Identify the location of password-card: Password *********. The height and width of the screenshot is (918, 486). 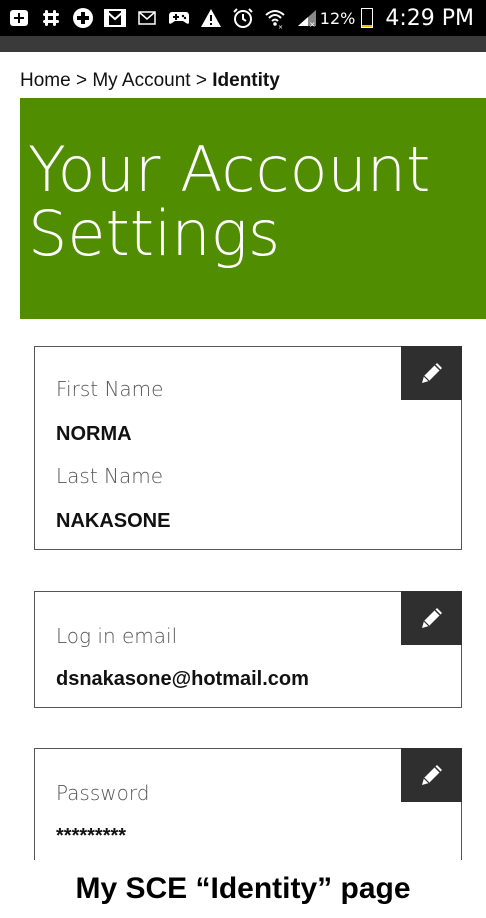
(248, 804).